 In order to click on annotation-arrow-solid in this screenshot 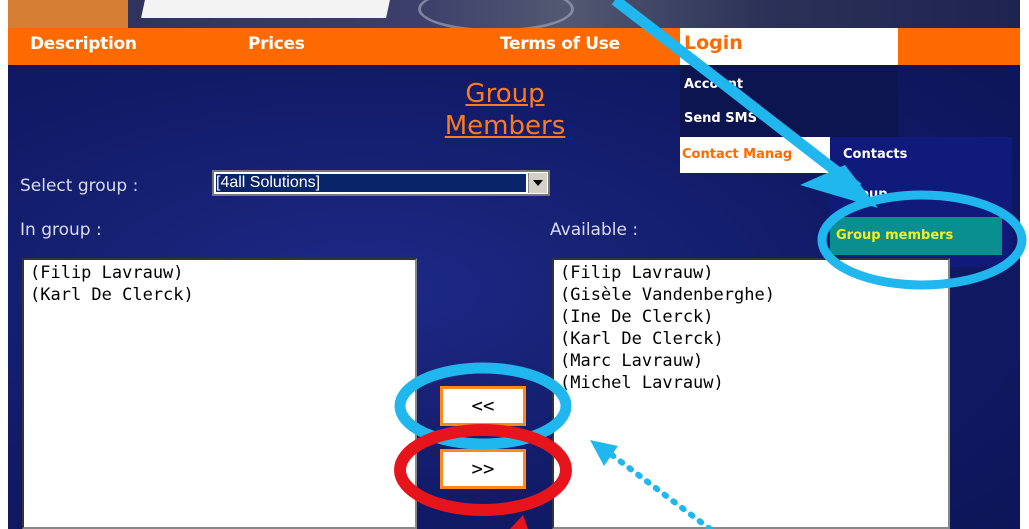, I will do `click(736, 96)`.